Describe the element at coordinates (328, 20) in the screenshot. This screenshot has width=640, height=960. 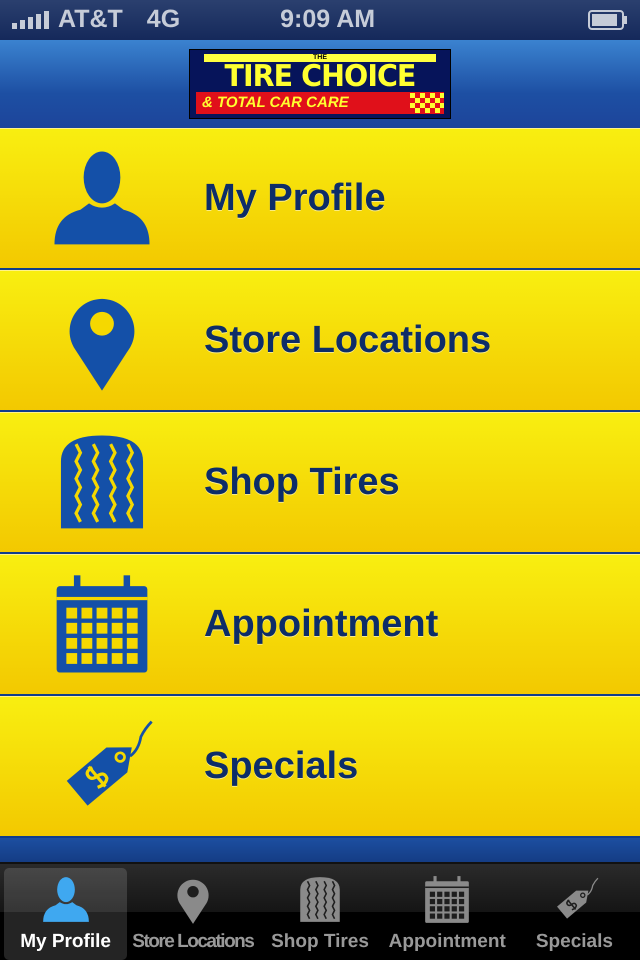
I see `clock-time: 9:09 AM` at that location.